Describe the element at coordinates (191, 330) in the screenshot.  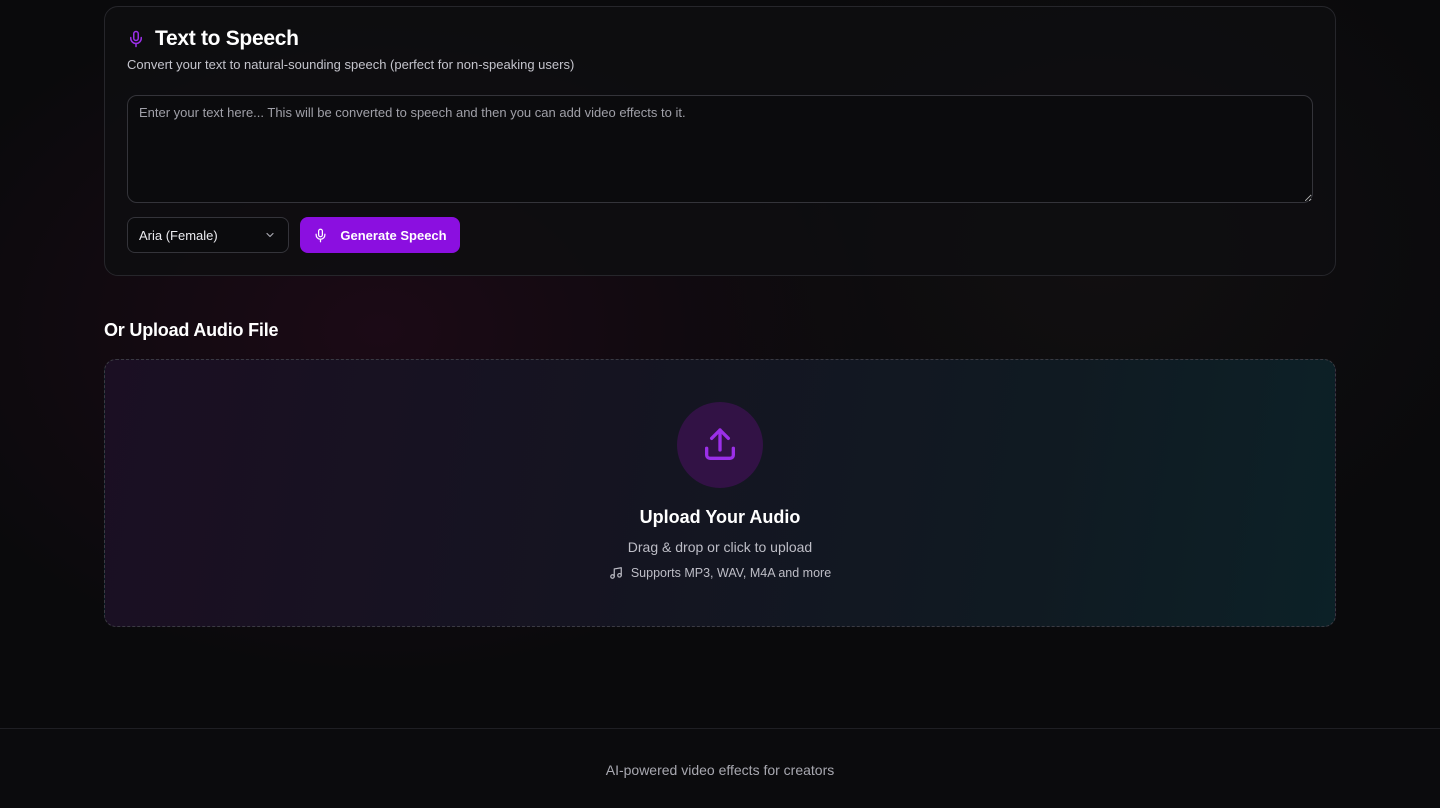
I see `upload-section-heading: Or Upload Audio File` at that location.